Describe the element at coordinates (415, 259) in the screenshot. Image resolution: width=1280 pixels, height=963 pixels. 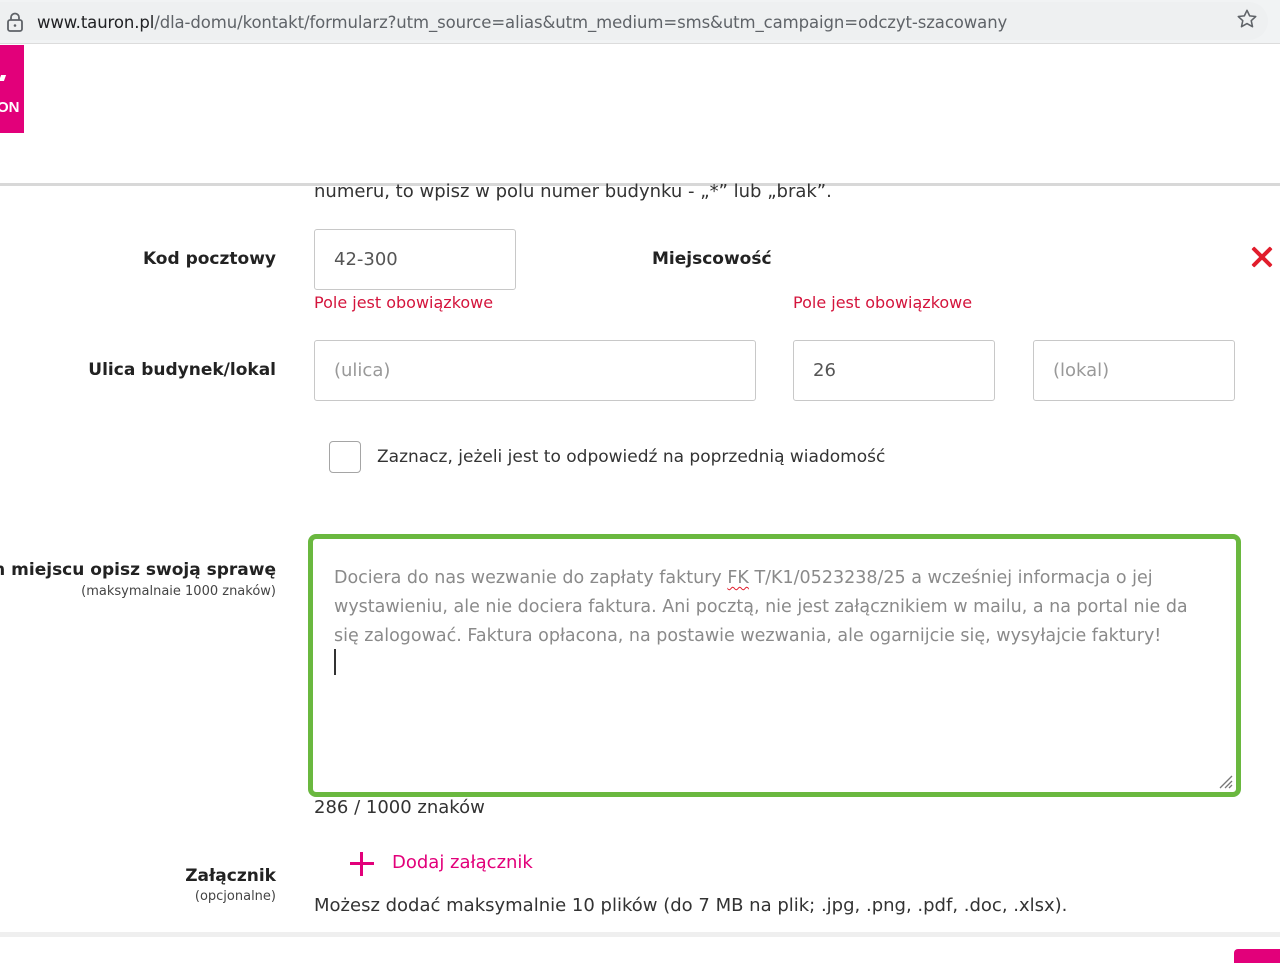
I see `postal-code-input` at that location.